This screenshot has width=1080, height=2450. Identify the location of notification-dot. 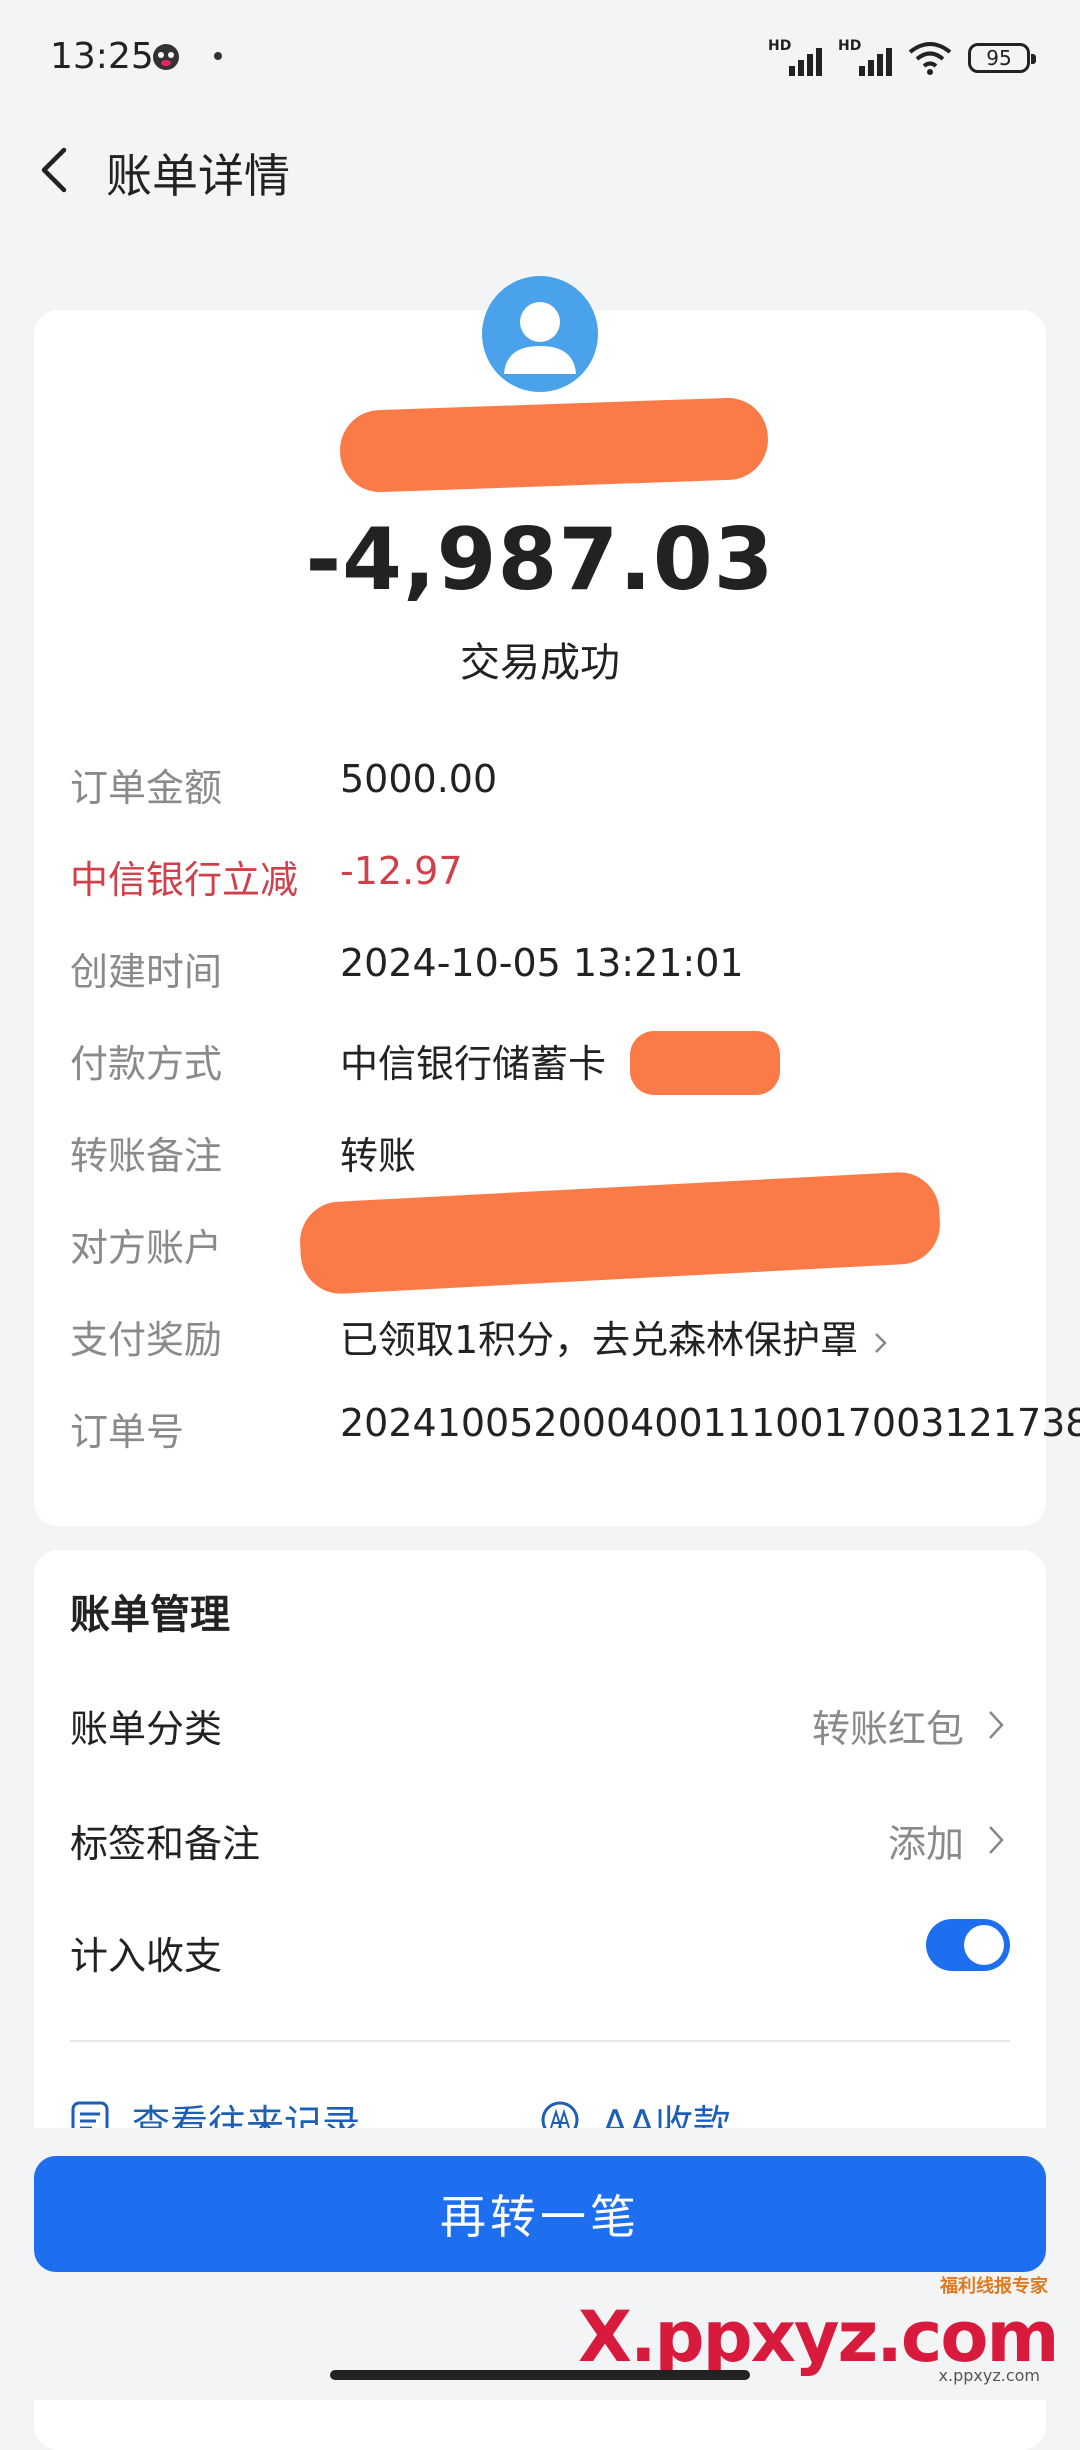
(218, 56).